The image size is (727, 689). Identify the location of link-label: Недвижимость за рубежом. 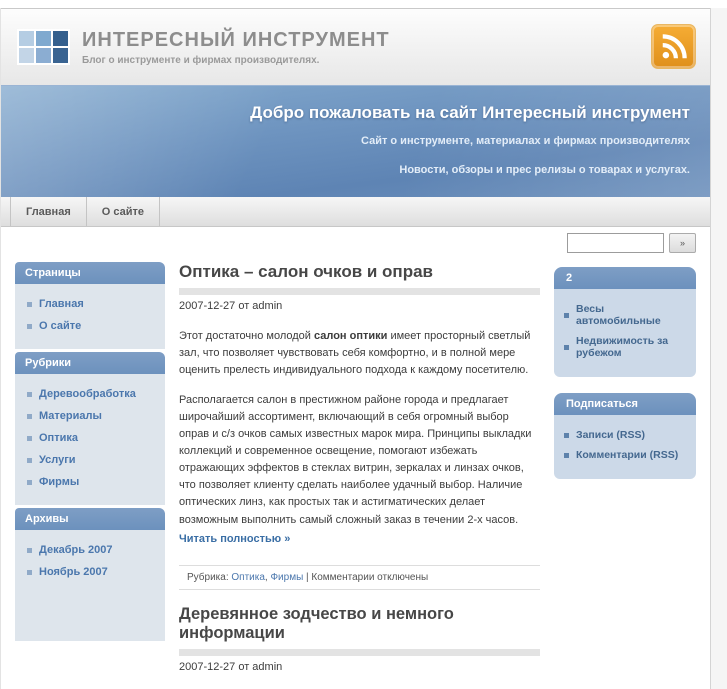
(622, 347).